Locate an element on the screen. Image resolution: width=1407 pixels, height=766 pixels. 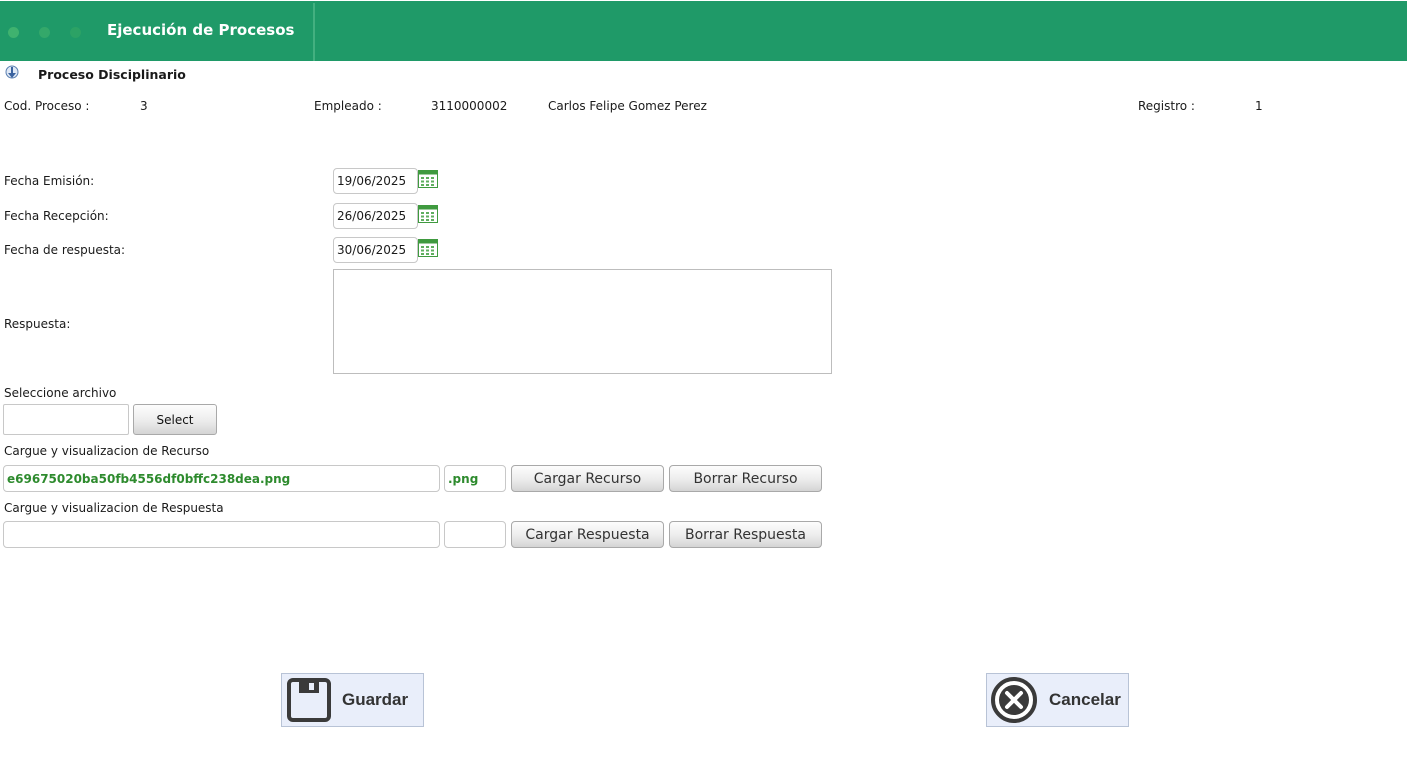
cod-proceso-label: Cod. Proceso : is located at coordinates (47, 106).